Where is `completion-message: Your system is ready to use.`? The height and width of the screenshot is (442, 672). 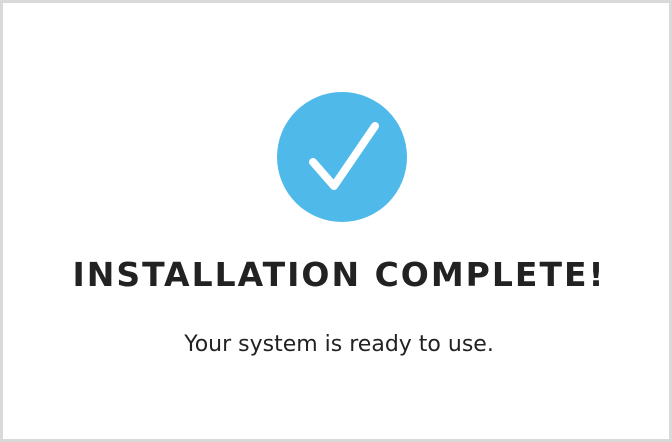 completion-message: Your system is ready to use. is located at coordinates (339, 344).